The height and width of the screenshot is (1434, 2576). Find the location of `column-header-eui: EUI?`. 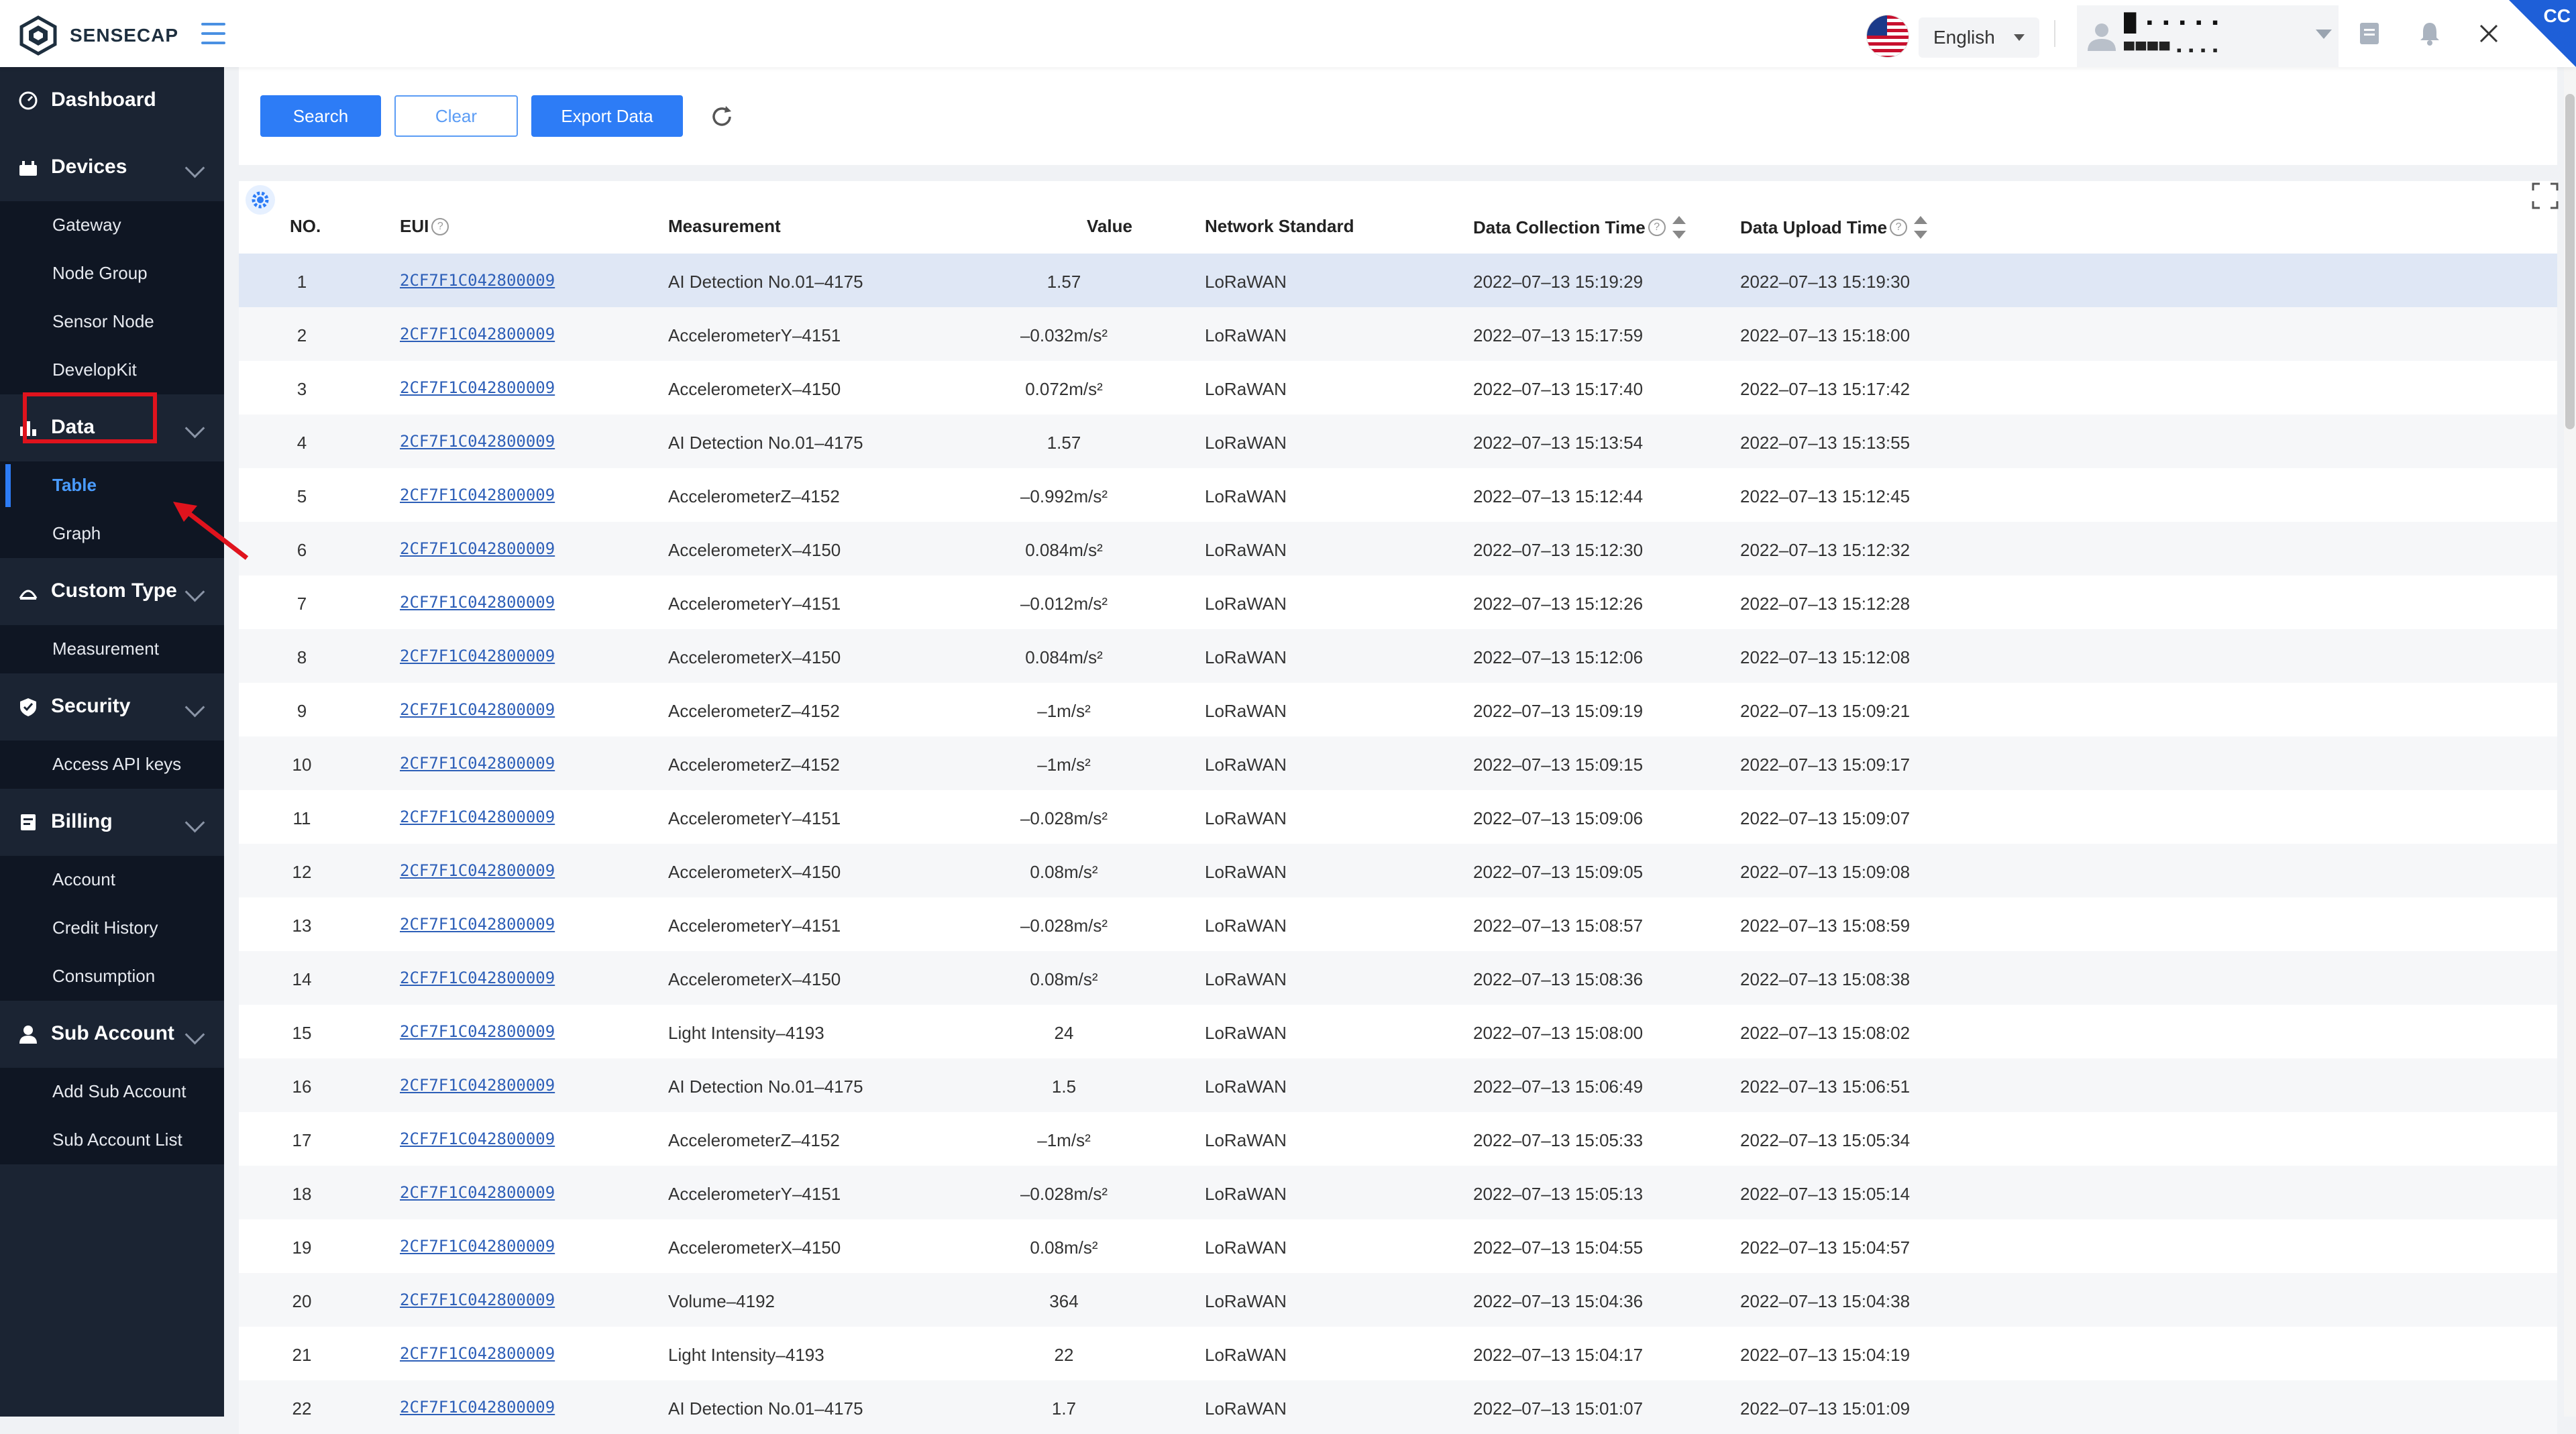

column-header-eui: EUI? is located at coordinates (424, 226).